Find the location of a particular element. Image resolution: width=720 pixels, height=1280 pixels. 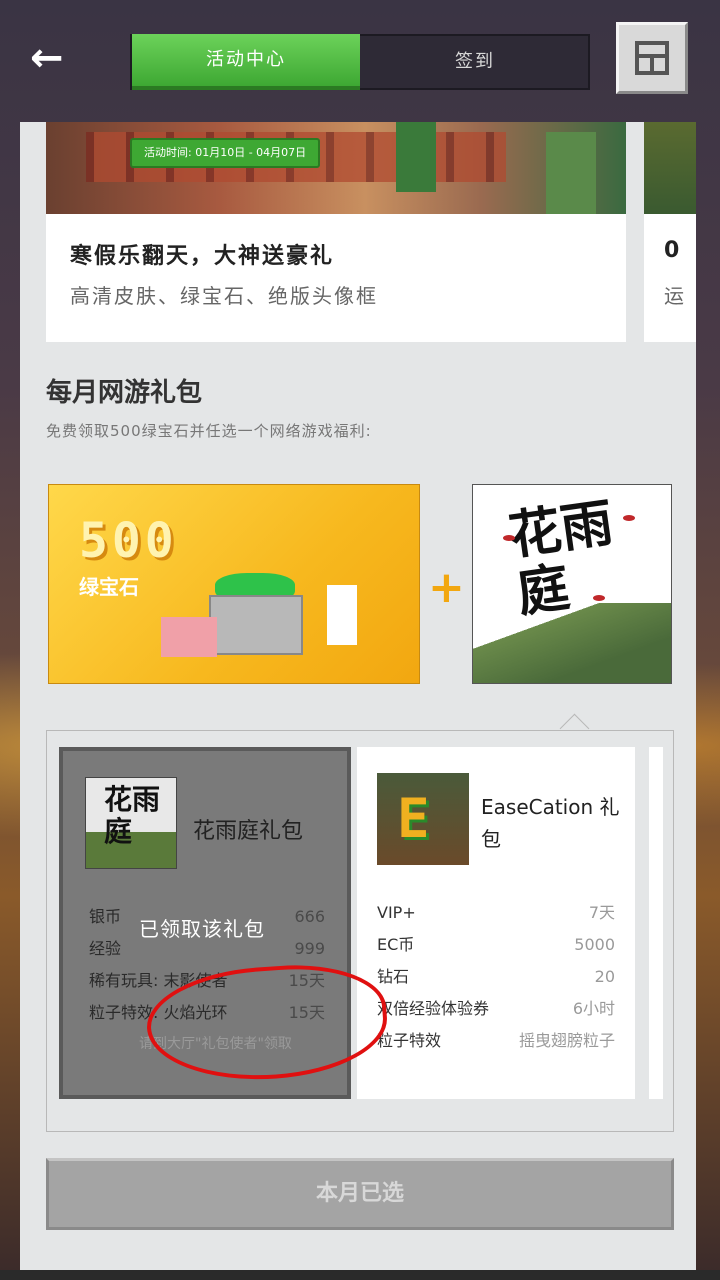

section-title: 每月网游礼包 is located at coordinates (124, 393).